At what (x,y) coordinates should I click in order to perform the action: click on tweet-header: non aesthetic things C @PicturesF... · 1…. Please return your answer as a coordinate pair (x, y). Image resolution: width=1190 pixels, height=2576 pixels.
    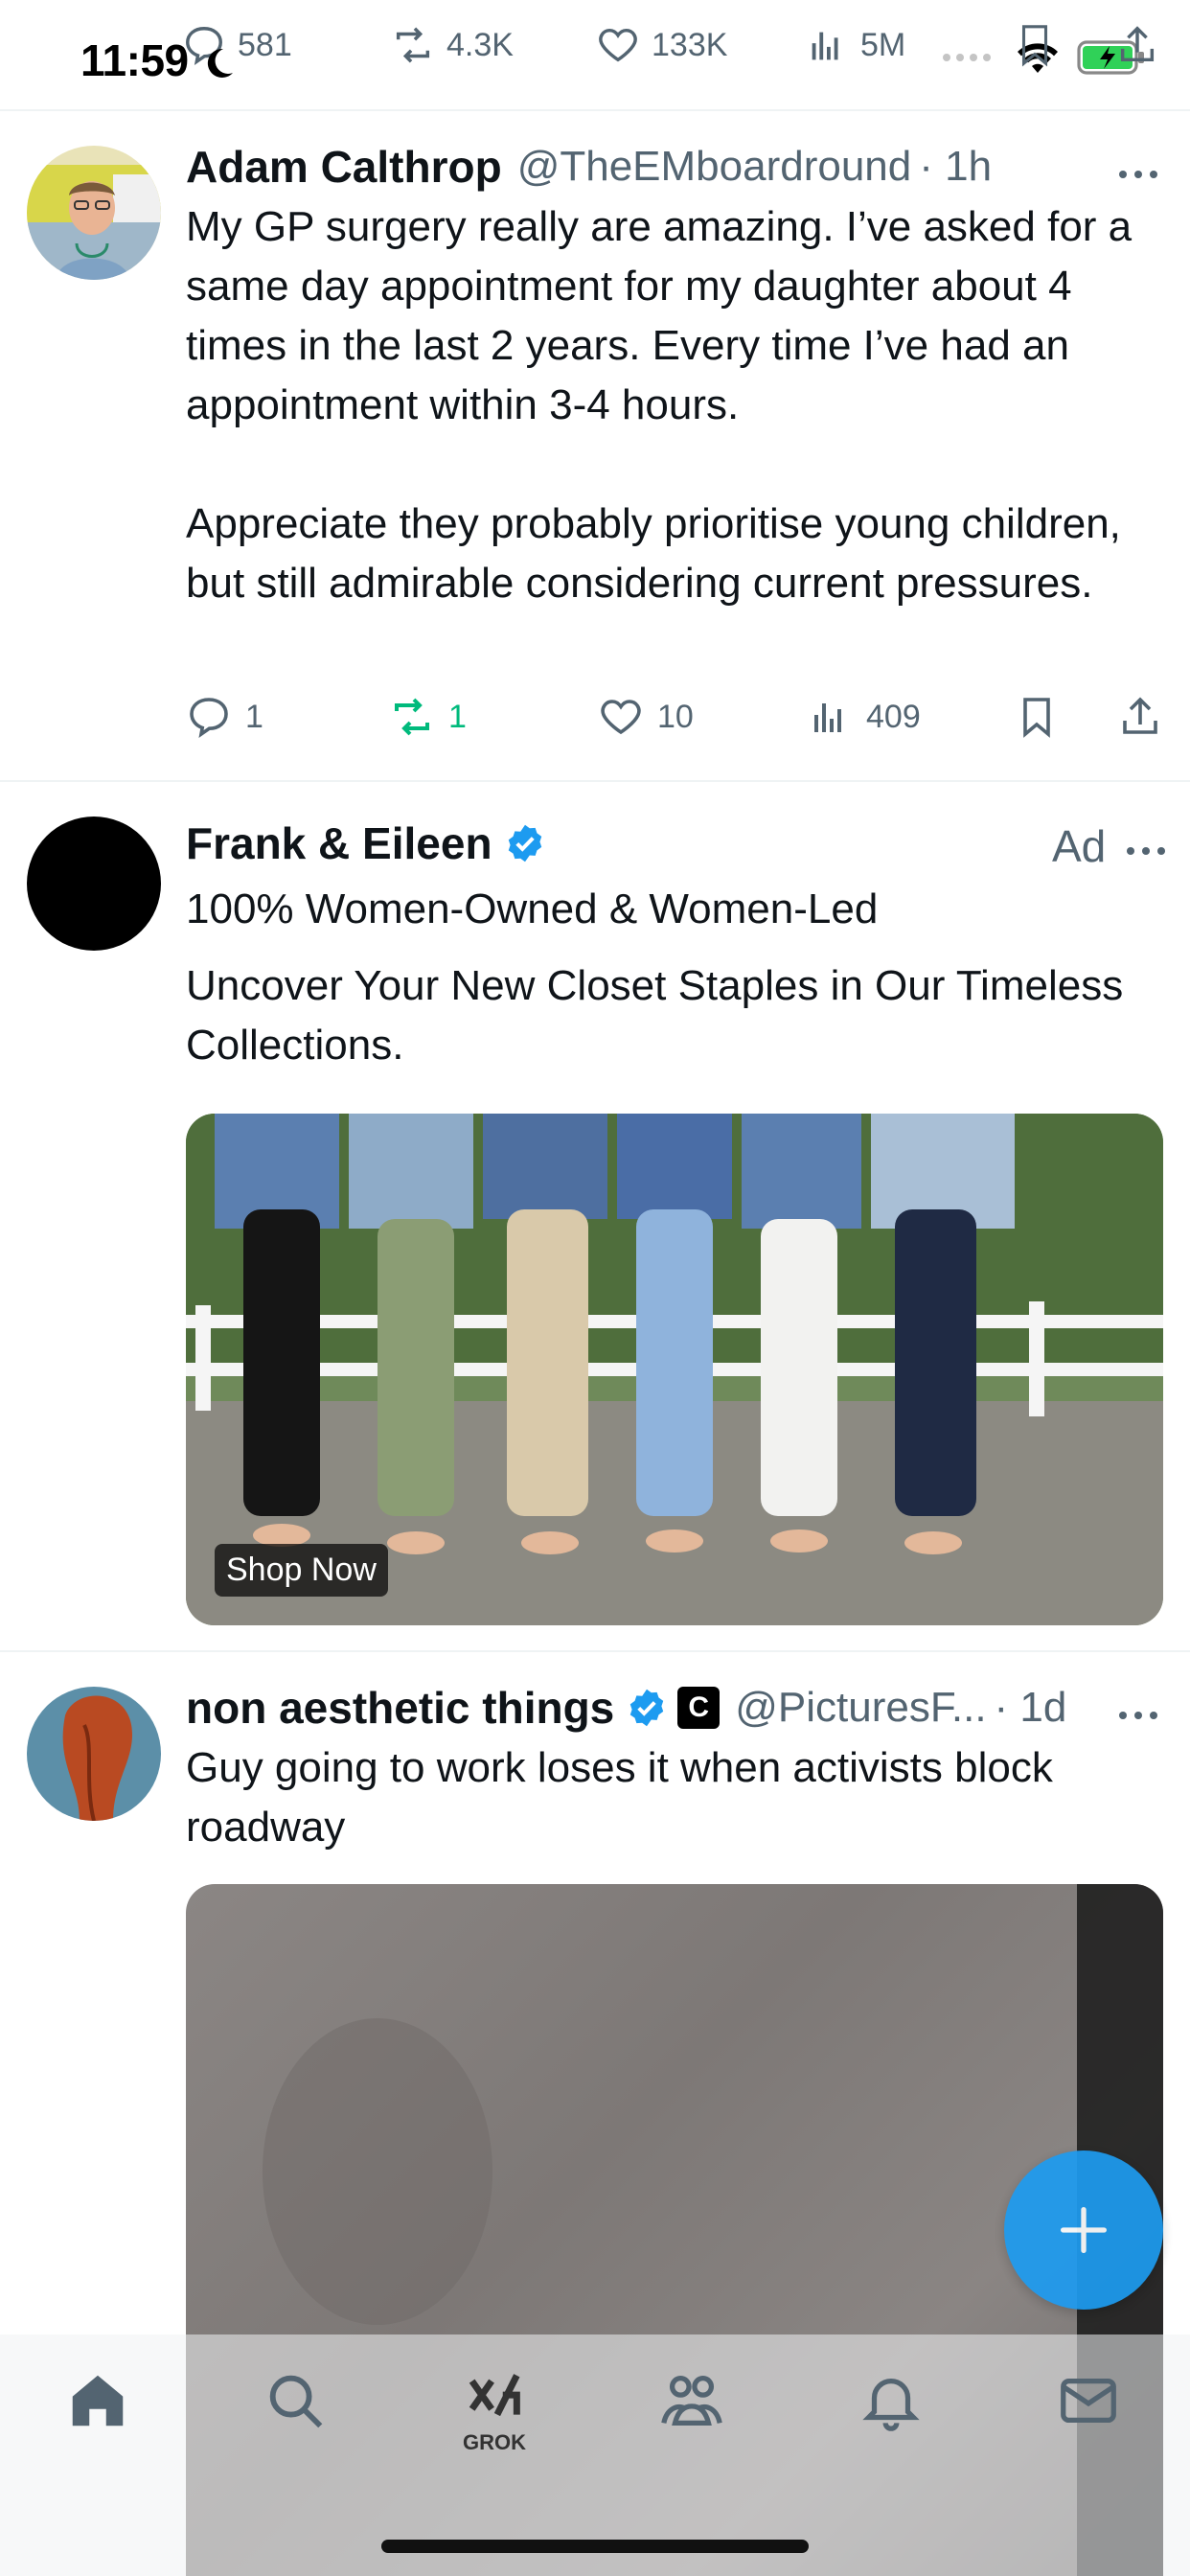
    Looking at the image, I should click on (674, 1708).